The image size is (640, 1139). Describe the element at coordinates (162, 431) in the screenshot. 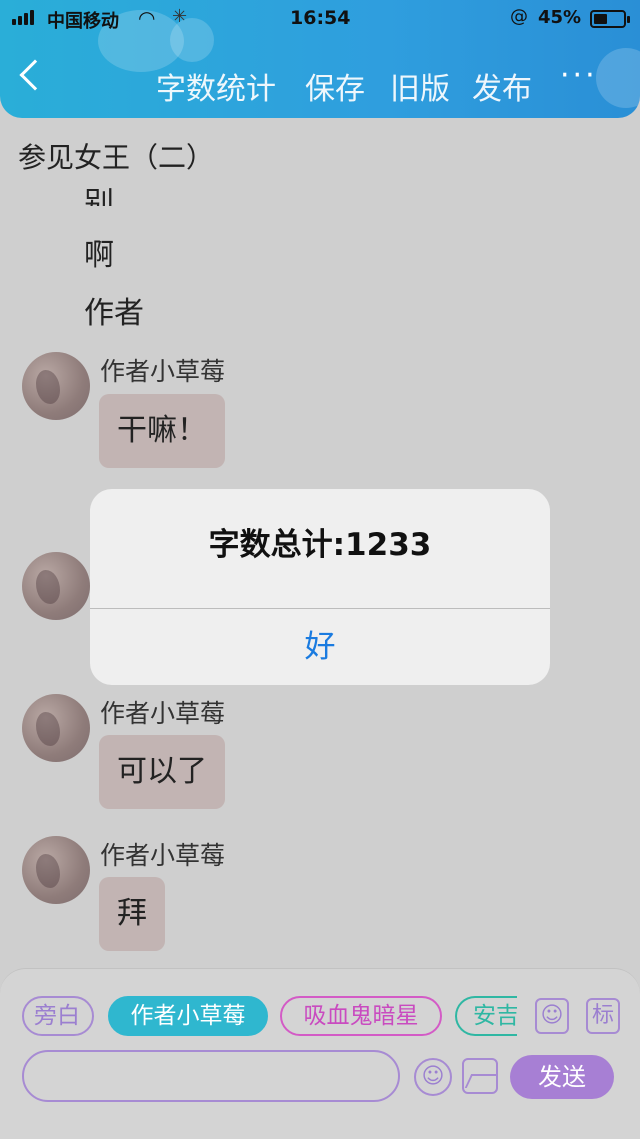

I see `message-bubble: 干嘛！` at that location.